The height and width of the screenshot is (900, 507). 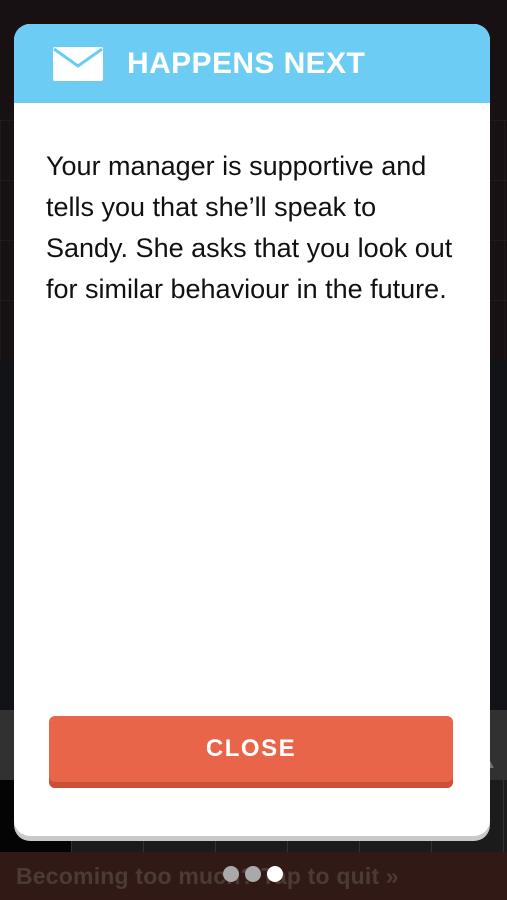 I want to click on modal-header: HAPPENS NEXT, so click(x=252, y=63).